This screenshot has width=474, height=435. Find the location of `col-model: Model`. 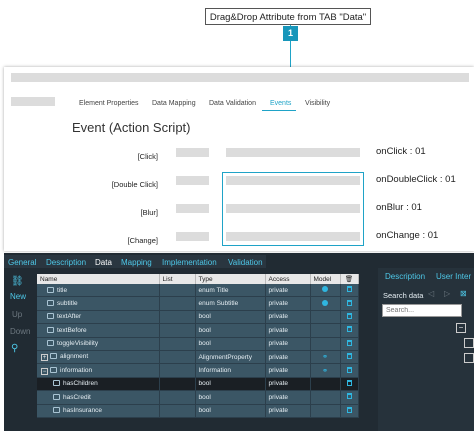

col-model: Model is located at coordinates (325, 279).